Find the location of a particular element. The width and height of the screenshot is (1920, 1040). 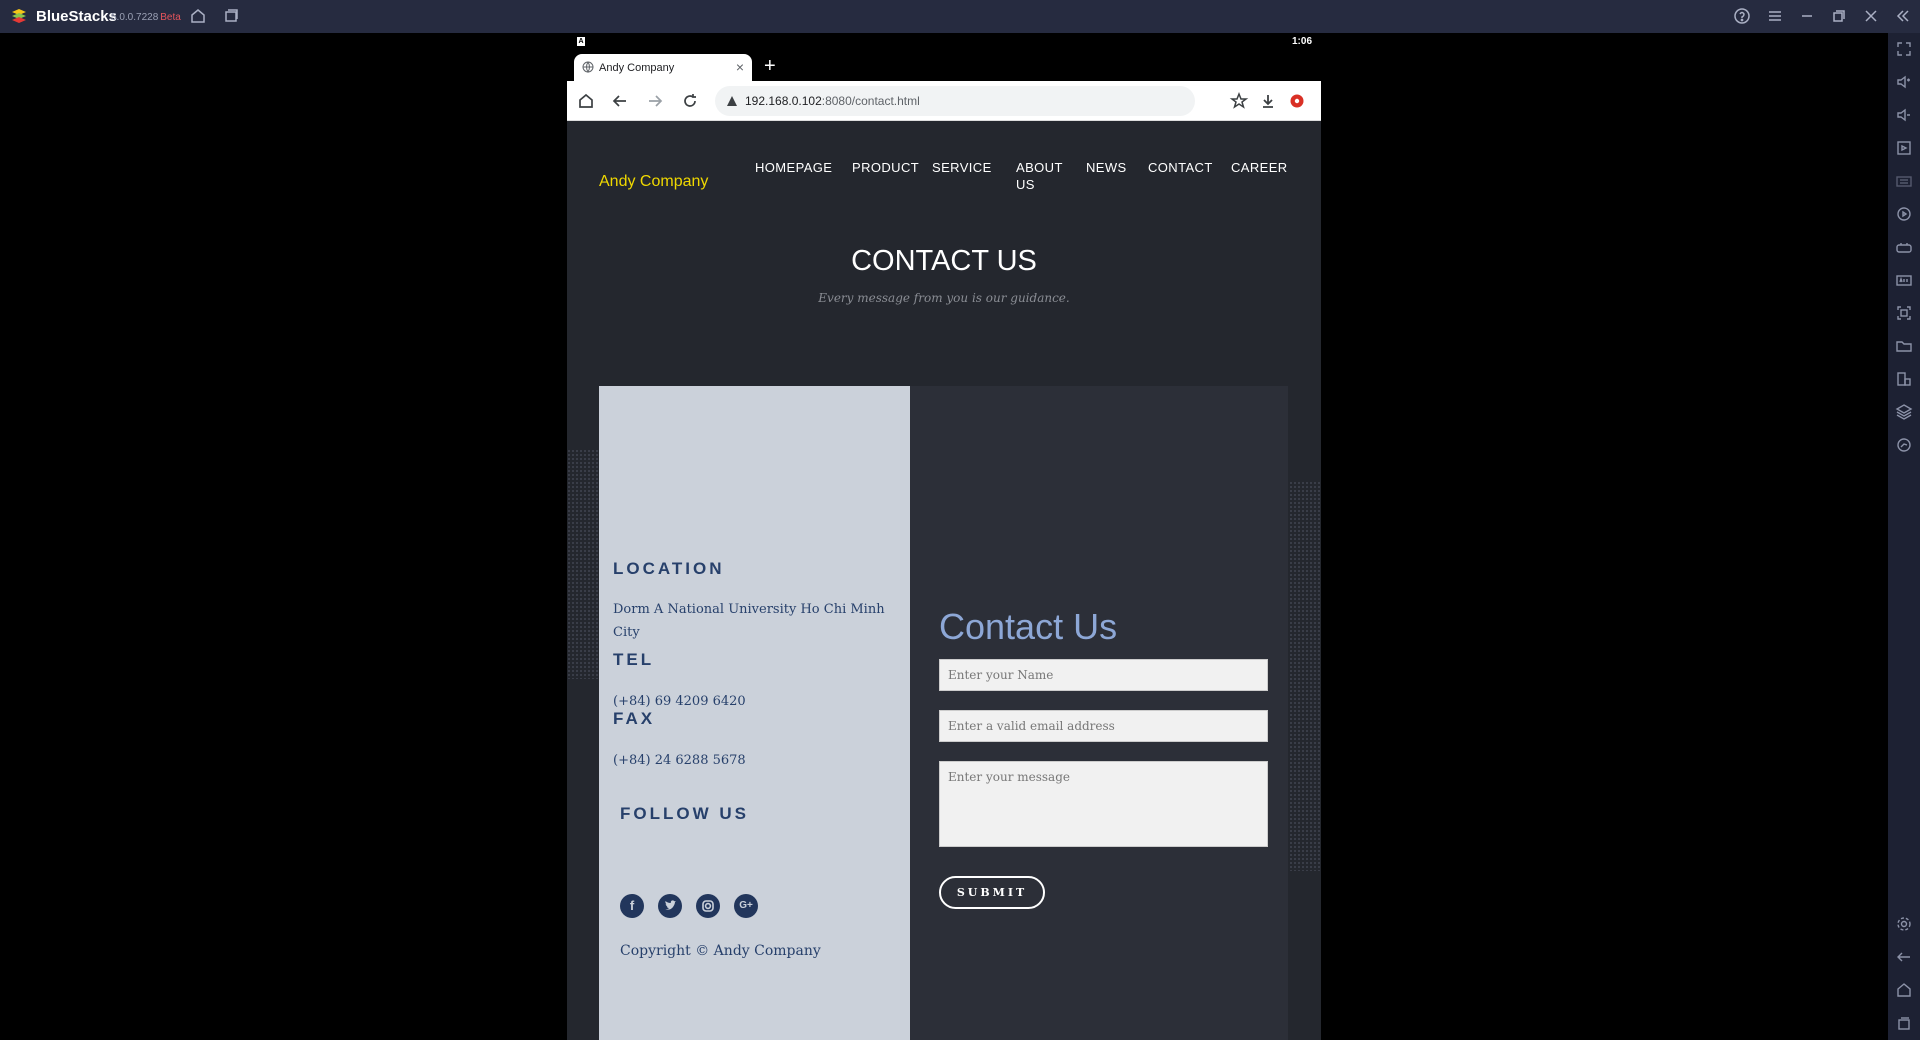

message-field: Enter your message is located at coordinates (1103, 804).